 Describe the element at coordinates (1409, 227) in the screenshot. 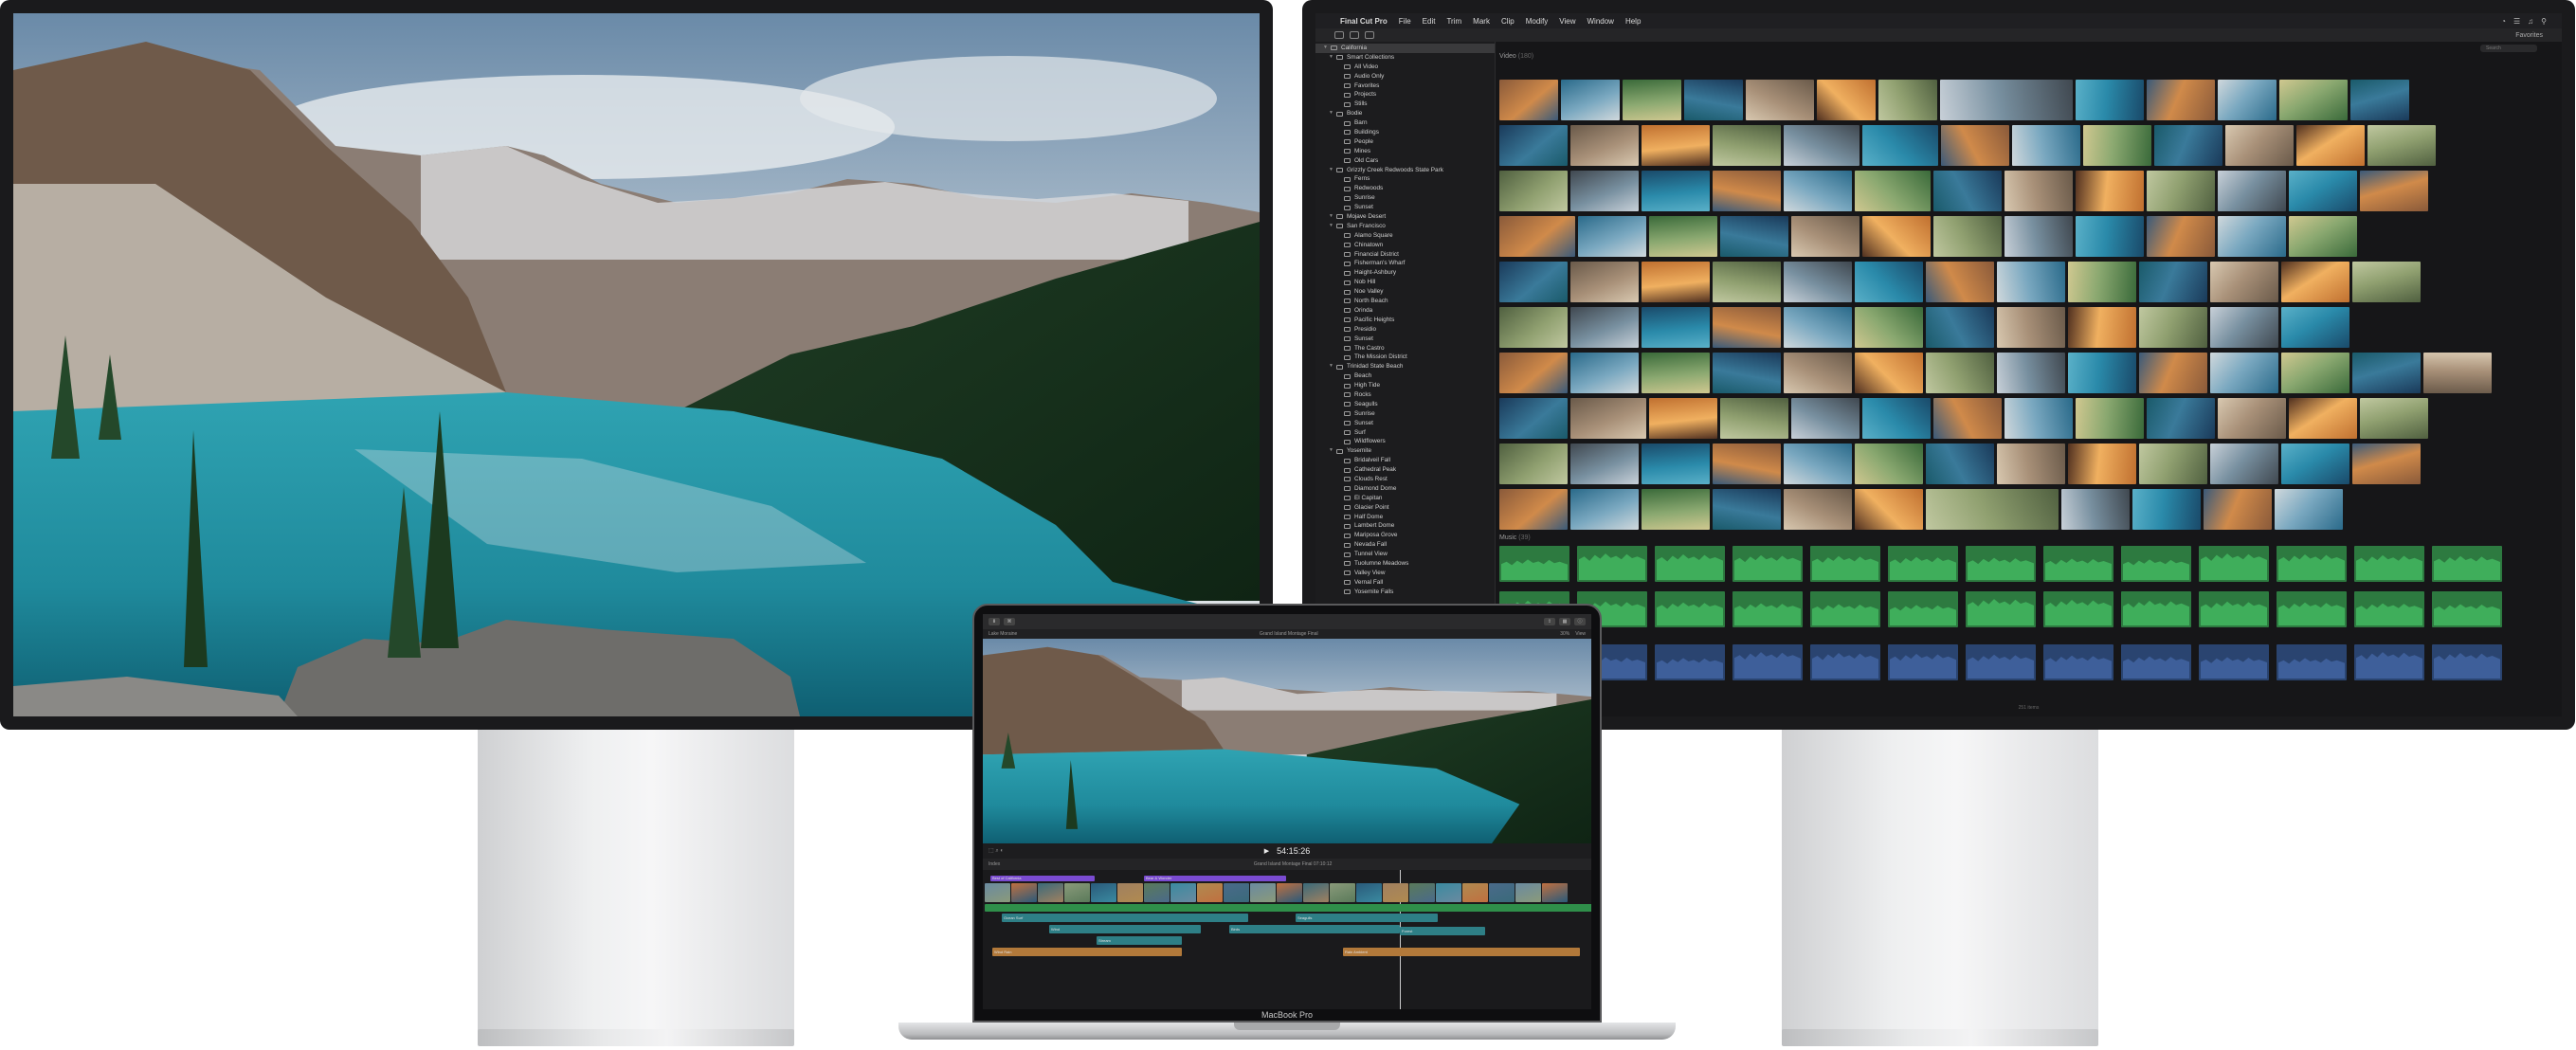

I see `sidebar-item: ▼ San Francisco` at that location.